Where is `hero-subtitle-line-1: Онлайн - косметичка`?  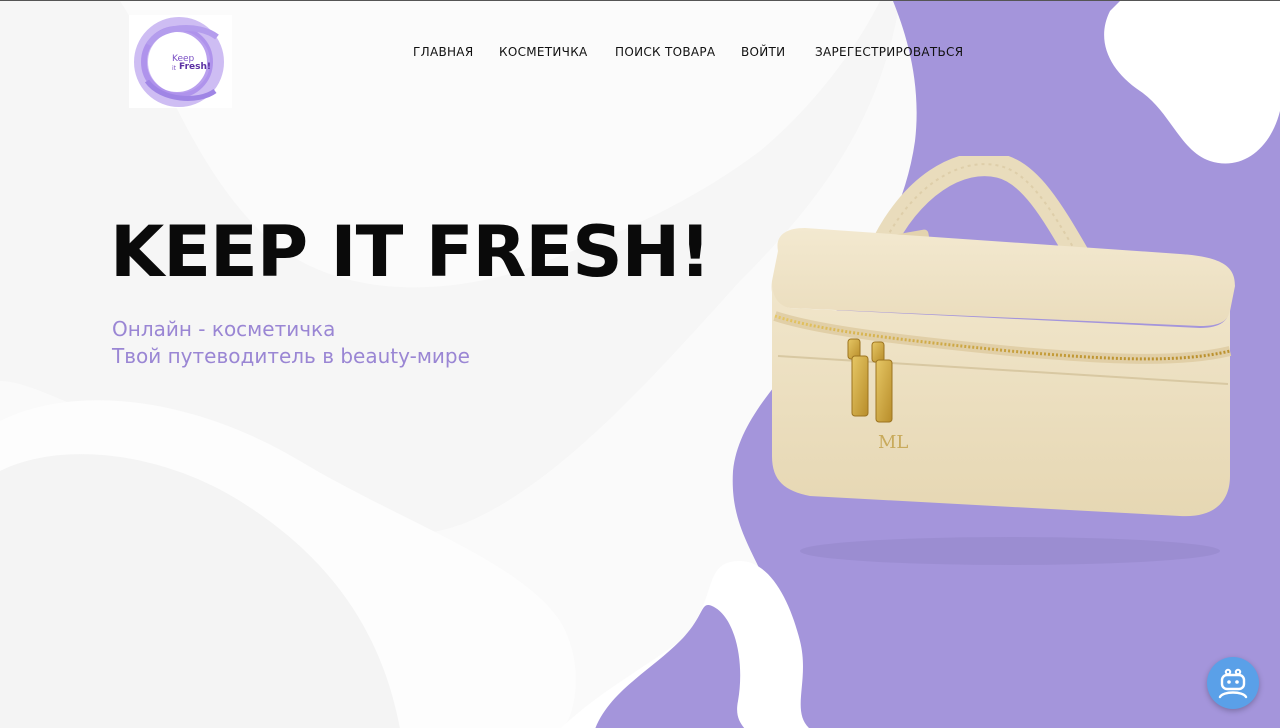
hero-subtitle-line-1: Онлайн - косметичка is located at coordinates (224, 329).